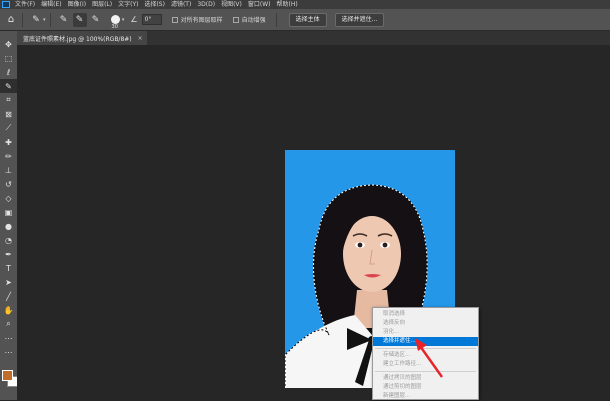  I want to click on add-to-selection-icon: ✎, so click(79, 19).